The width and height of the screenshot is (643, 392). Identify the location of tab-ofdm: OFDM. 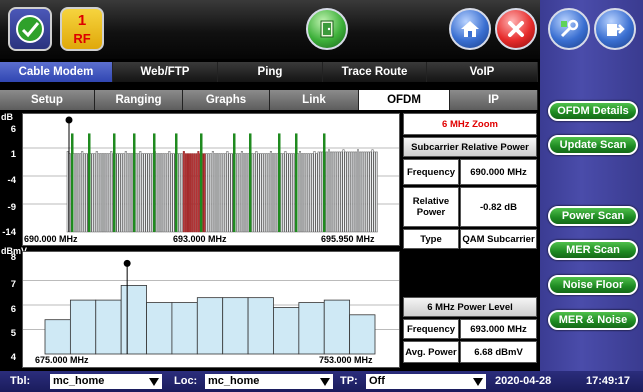
(404, 100).